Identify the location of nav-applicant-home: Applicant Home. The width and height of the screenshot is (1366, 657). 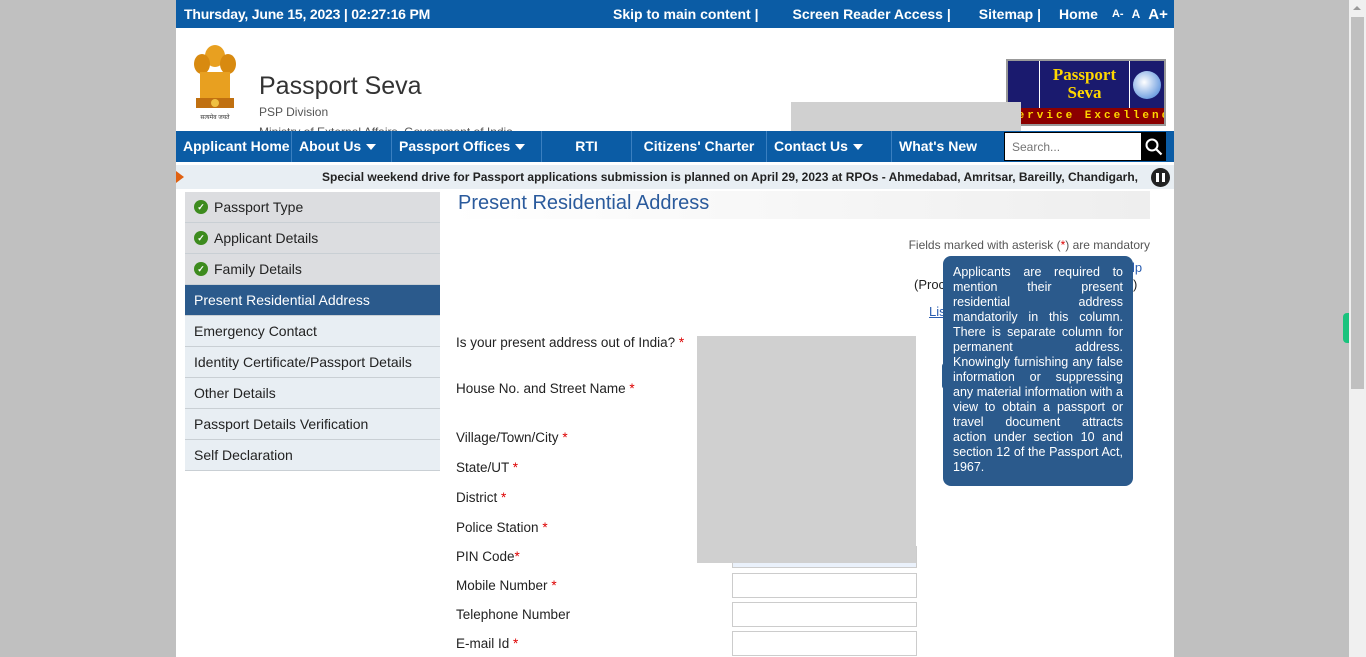
(234, 146).